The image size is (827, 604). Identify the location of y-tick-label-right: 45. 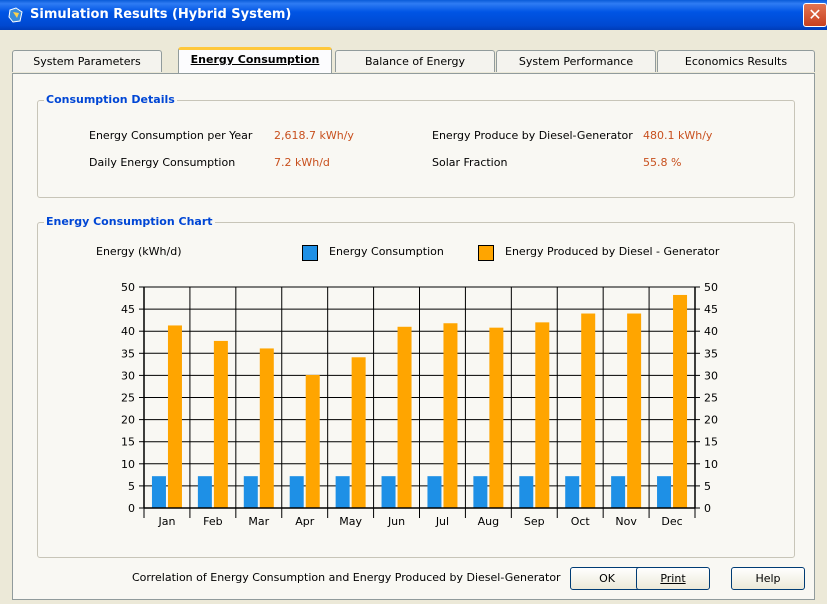
(711, 309).